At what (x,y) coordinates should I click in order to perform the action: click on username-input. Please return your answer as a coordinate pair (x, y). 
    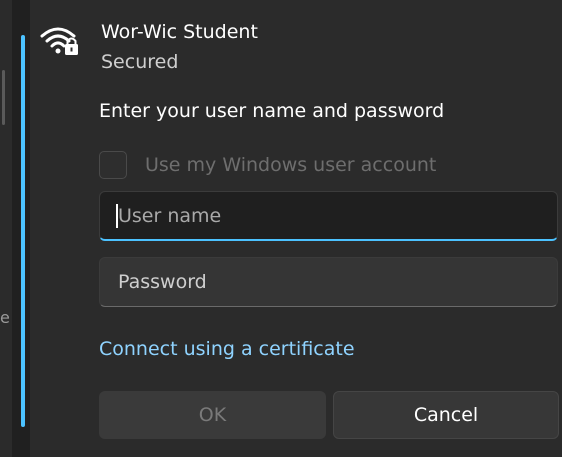
    Looking at the image, I should click on (328, 216).